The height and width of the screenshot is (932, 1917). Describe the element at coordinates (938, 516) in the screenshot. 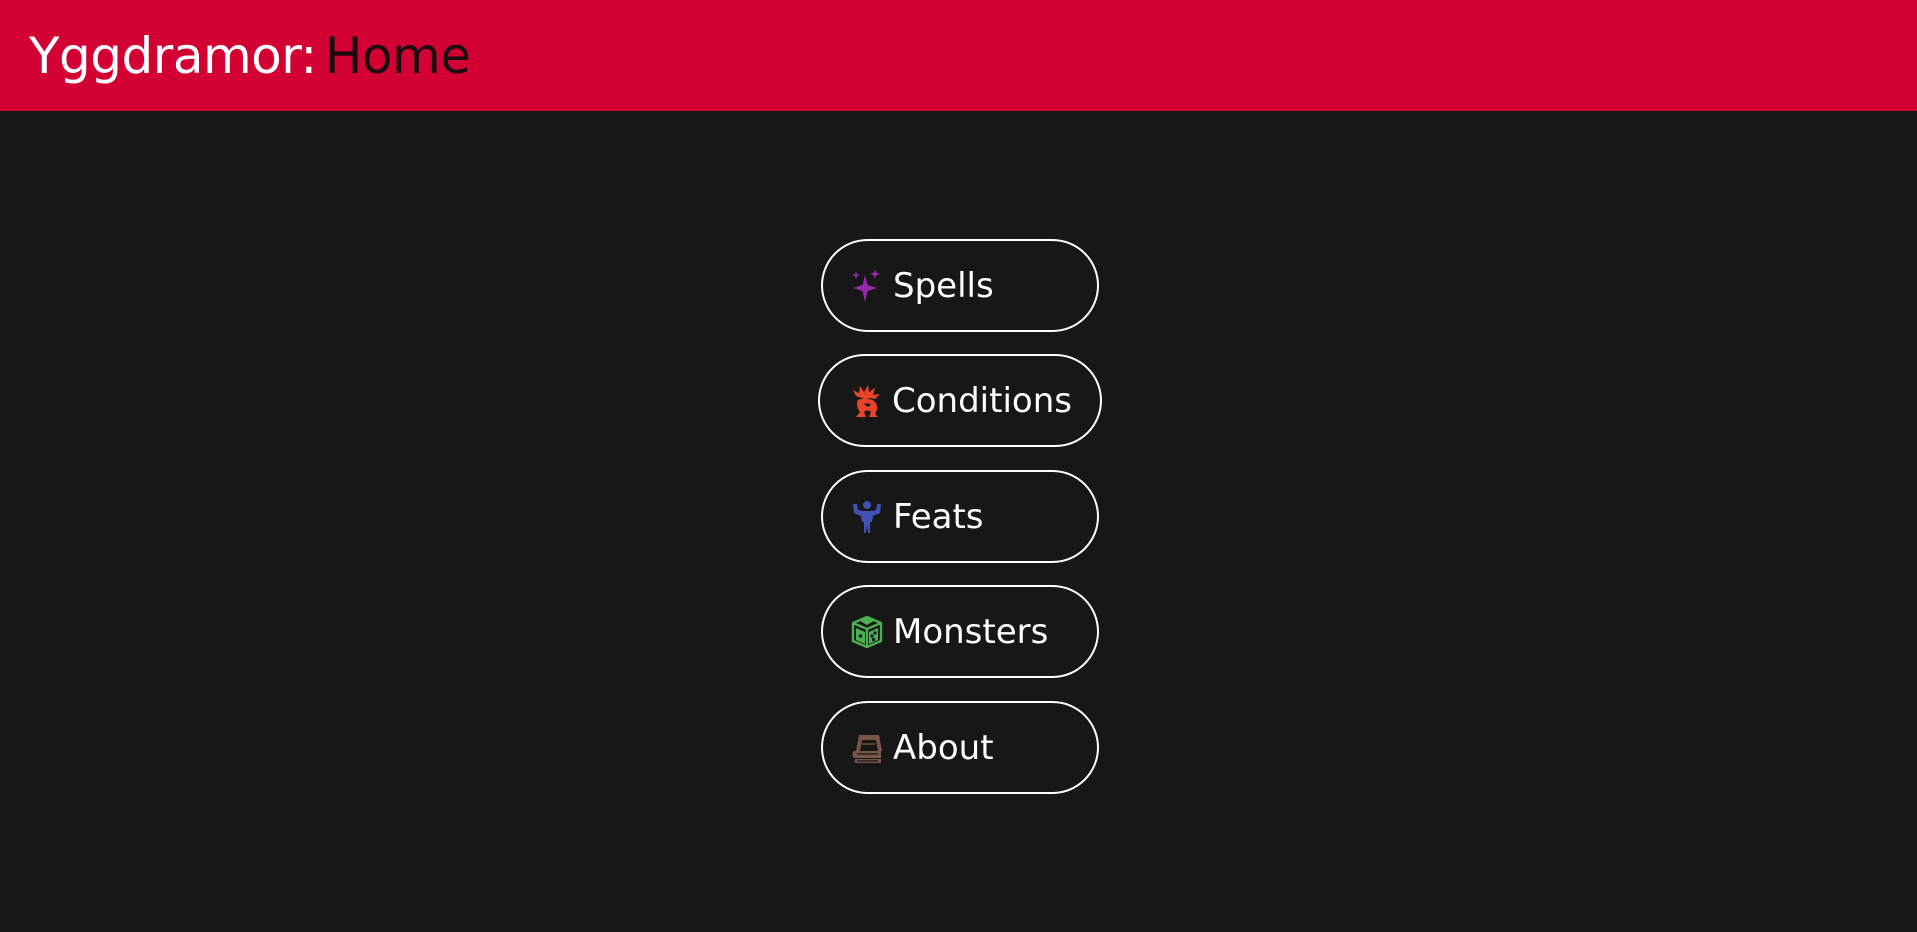

I see `feats-label: Feats` at that location.